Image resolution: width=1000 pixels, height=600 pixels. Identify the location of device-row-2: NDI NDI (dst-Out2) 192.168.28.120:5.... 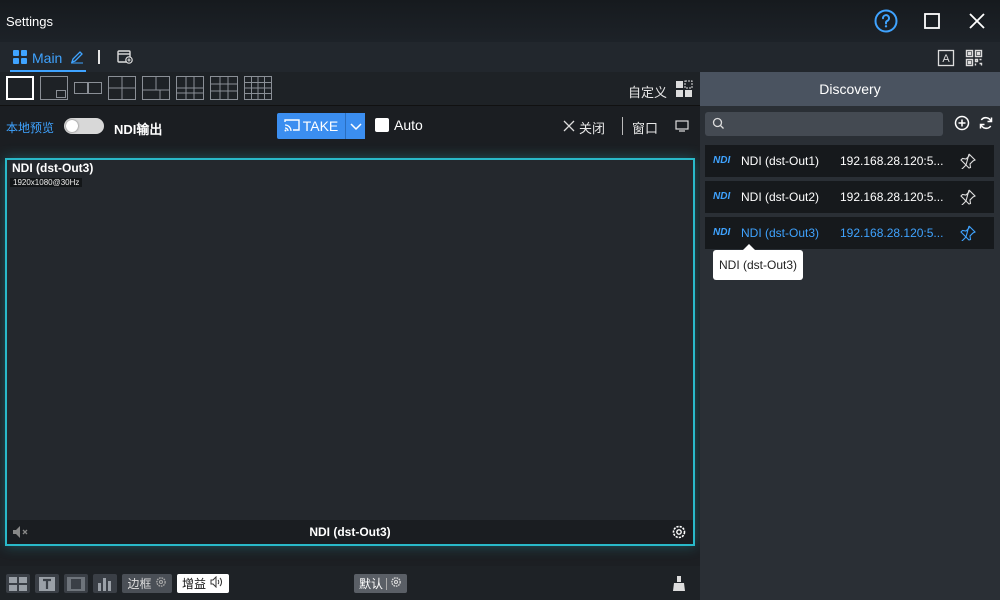
(849, 197).